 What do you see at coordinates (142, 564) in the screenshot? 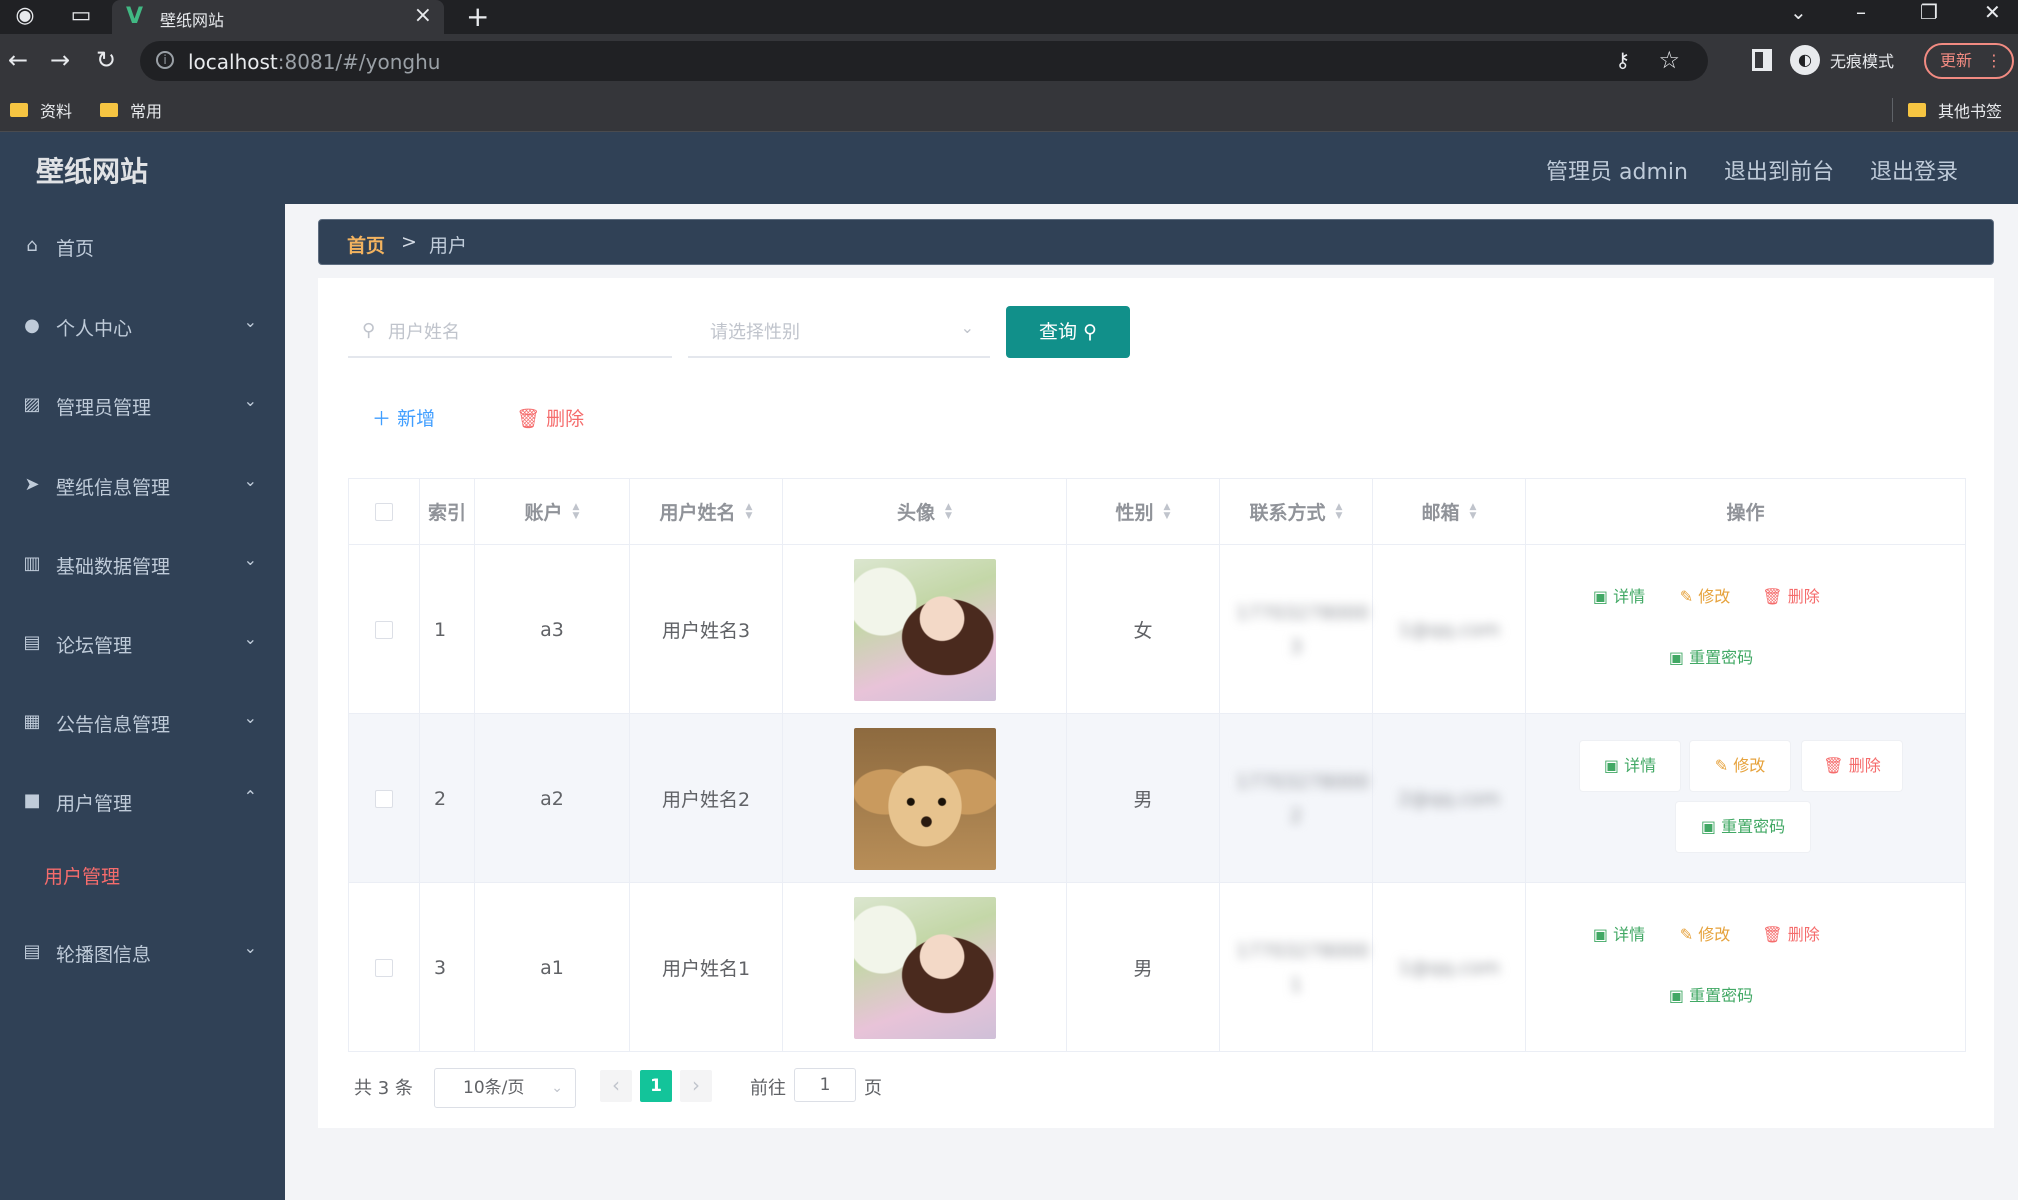
I see `sidebar-item-basic-data: ▥ 基础数据管理 ⌄` at bounding box center [142, 564].